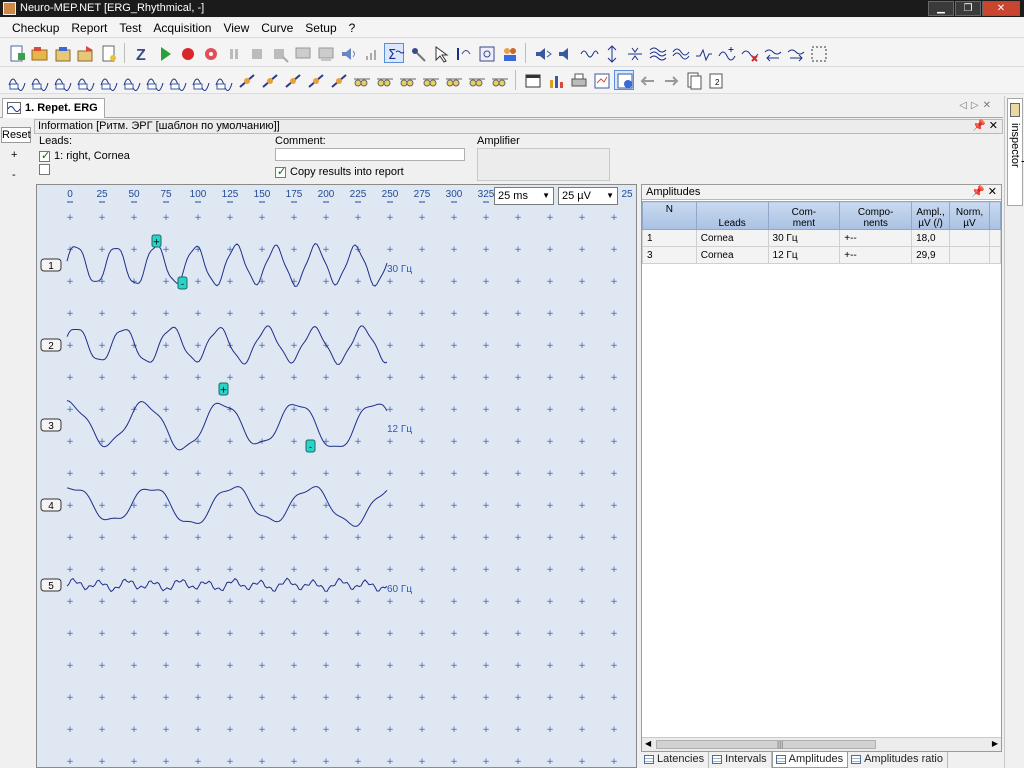  I want to click on menu-report: Report, so click(89, 28).